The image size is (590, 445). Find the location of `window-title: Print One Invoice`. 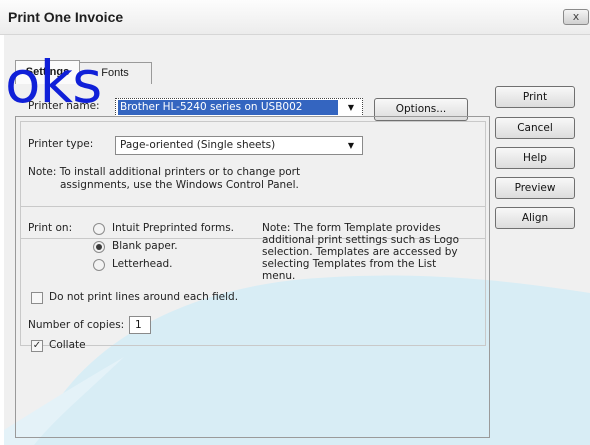

window-title: Print One Invoice is located at coordinates (66, 17).